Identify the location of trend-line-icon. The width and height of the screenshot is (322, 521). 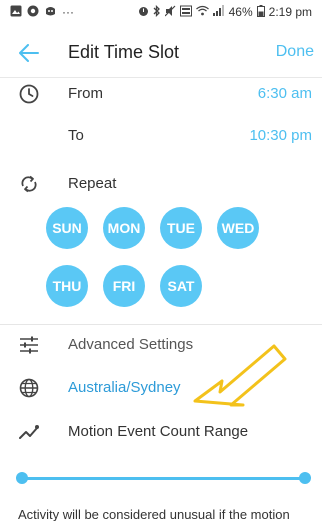
(29, 432).